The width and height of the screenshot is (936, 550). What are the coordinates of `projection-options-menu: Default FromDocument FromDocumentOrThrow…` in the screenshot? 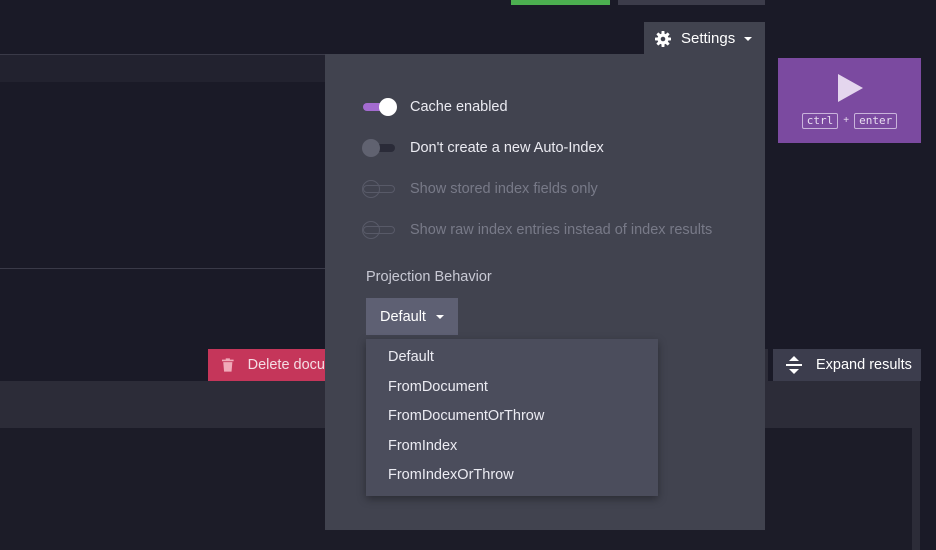 It's located at (512, 417).